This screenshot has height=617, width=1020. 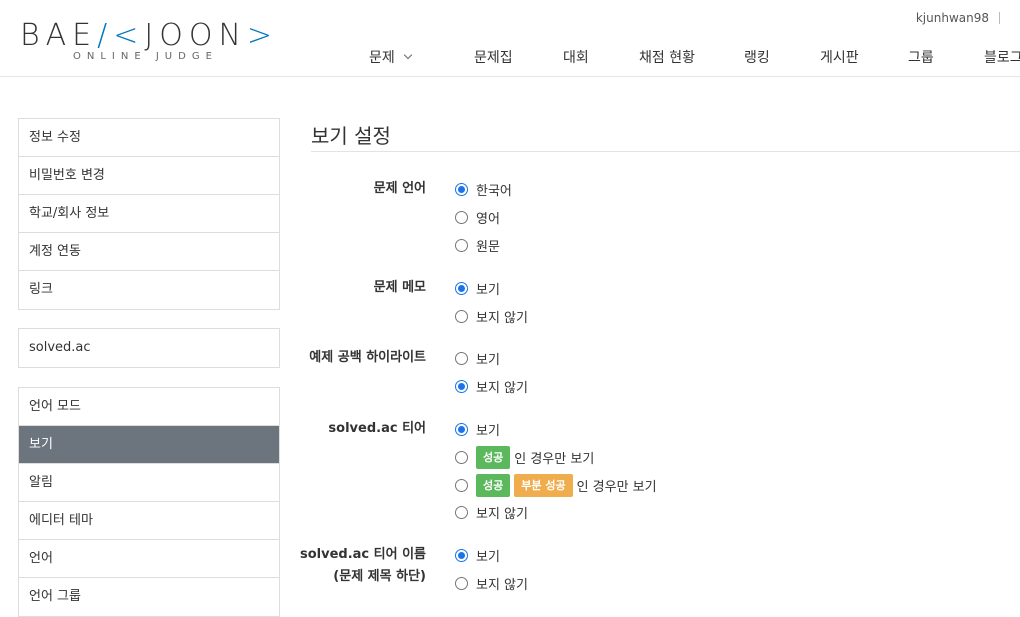 What do you see at coordinates (667, 58) in the screenshot?
I see `nav-status-label: 채점 현황` at bounding box center [667, 58].